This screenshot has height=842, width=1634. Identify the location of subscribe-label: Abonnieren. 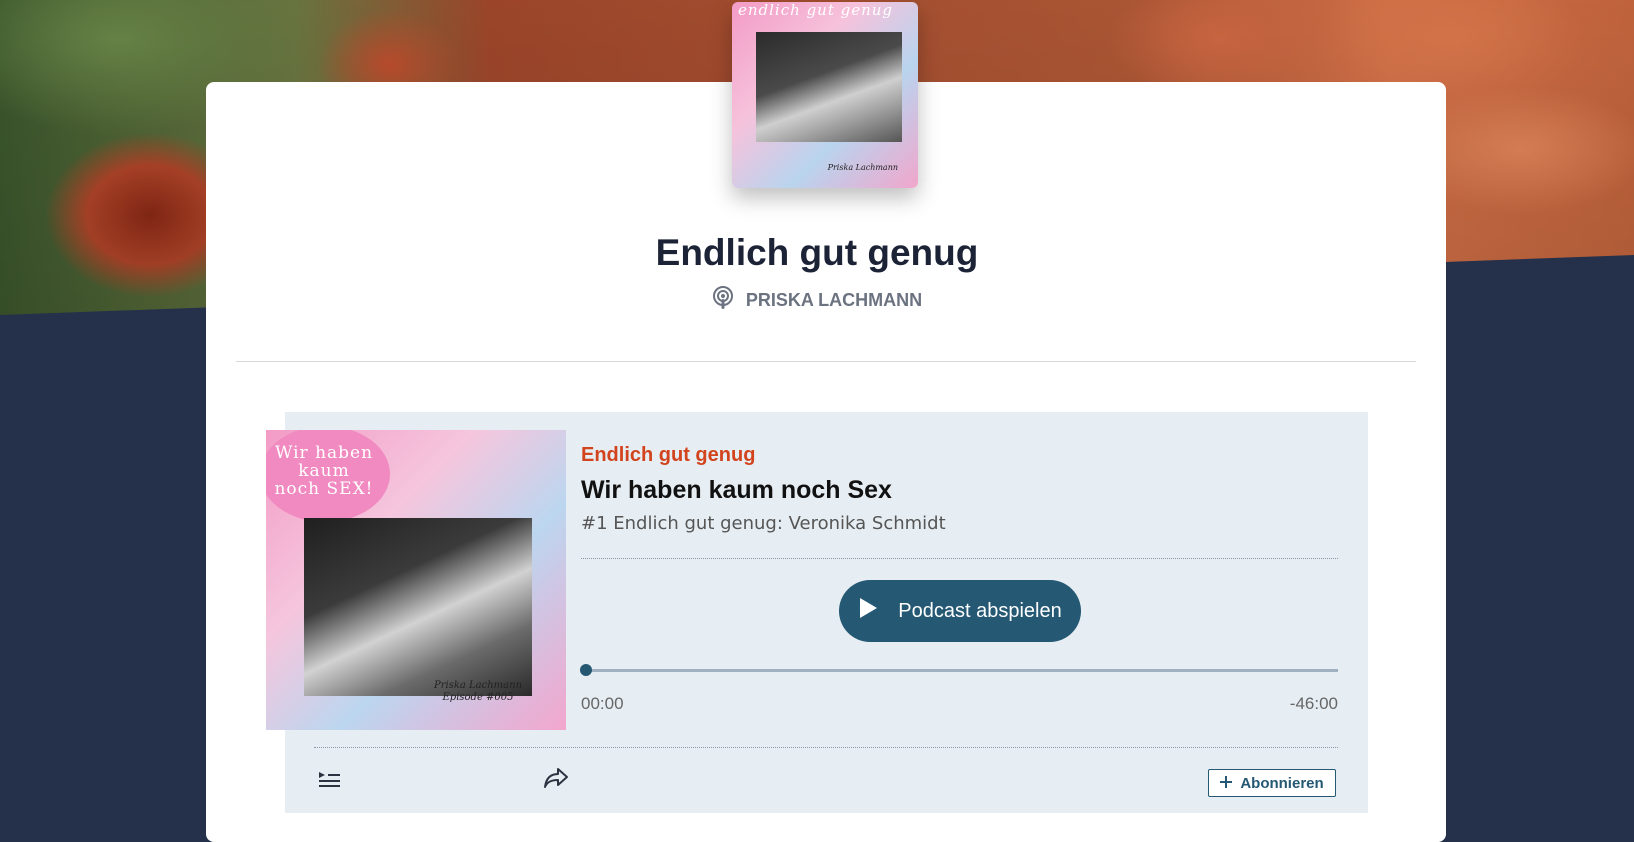
(1282, 783).